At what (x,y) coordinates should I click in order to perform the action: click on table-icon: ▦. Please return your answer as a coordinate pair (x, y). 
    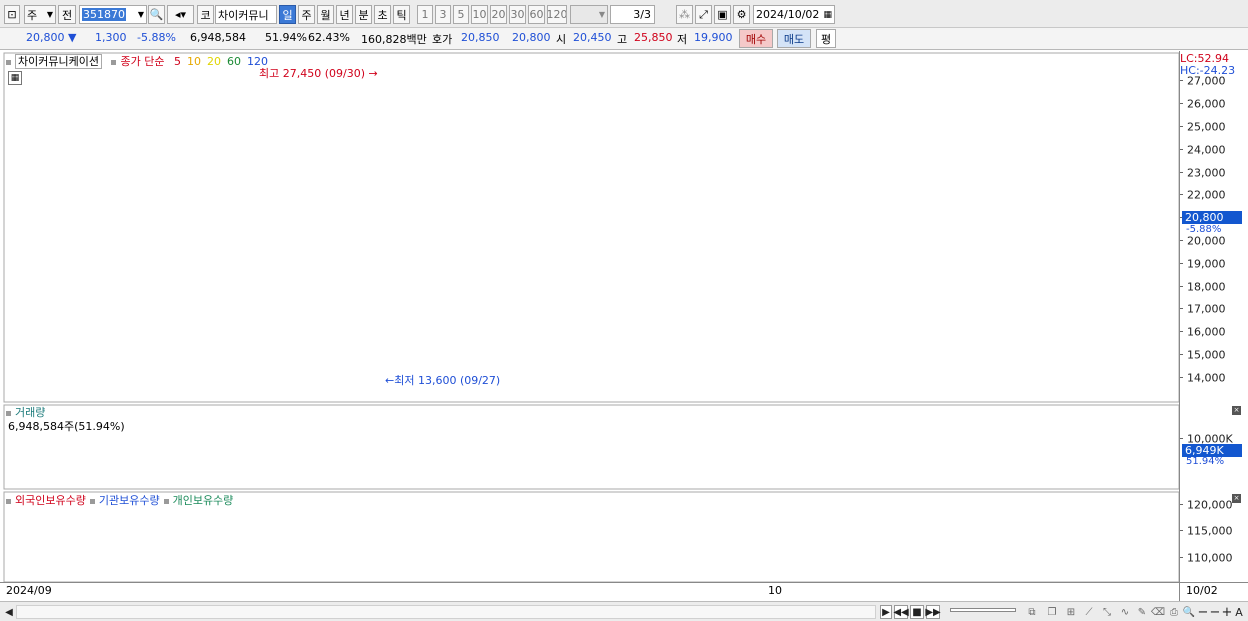
    Looking at the image, I should click on (15, 78).